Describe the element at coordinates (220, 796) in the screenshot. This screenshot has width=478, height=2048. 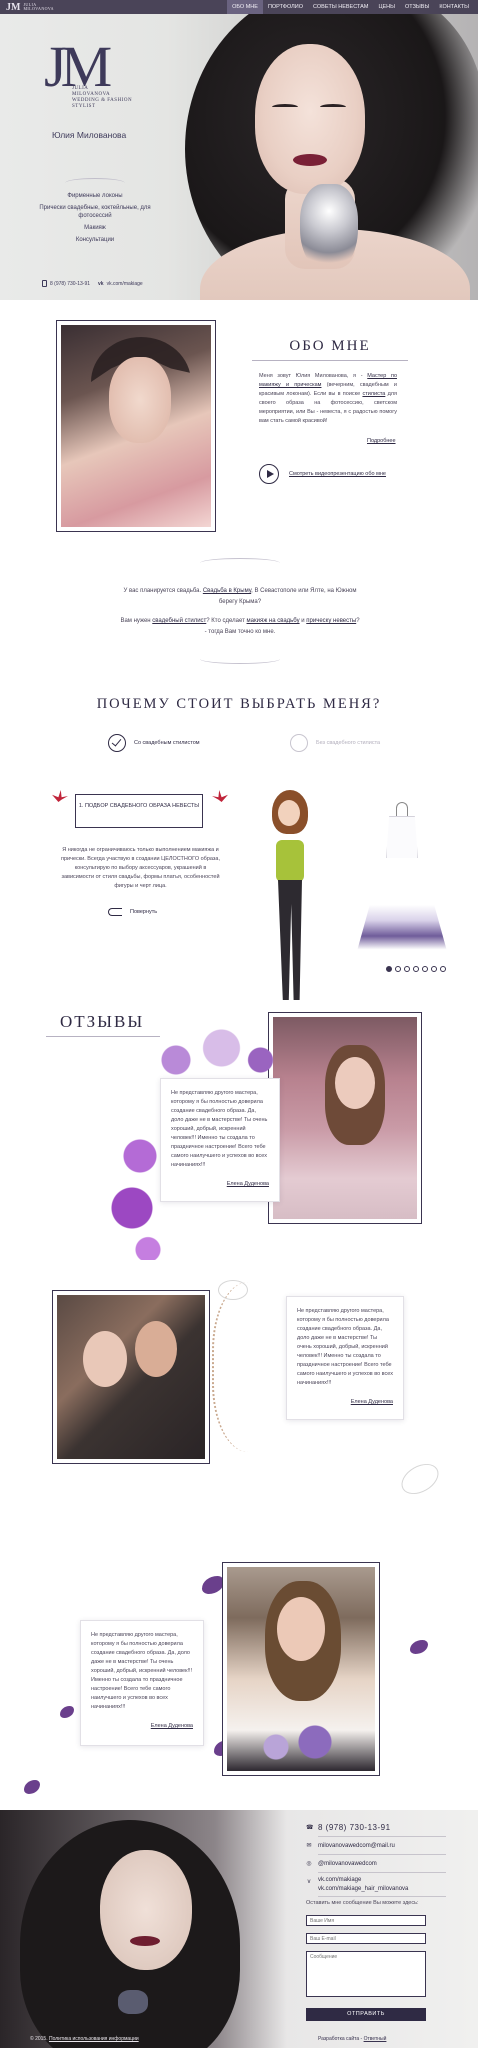
I see `bird-icon` at that location.